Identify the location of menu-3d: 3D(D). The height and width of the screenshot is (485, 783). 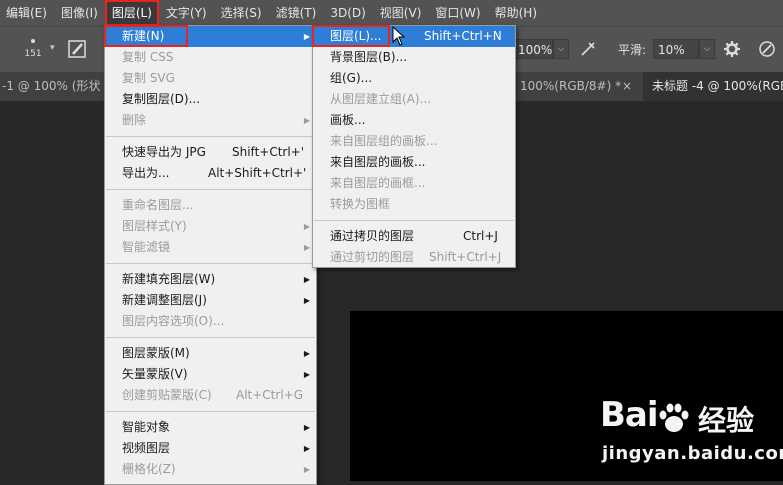
(347, 13).